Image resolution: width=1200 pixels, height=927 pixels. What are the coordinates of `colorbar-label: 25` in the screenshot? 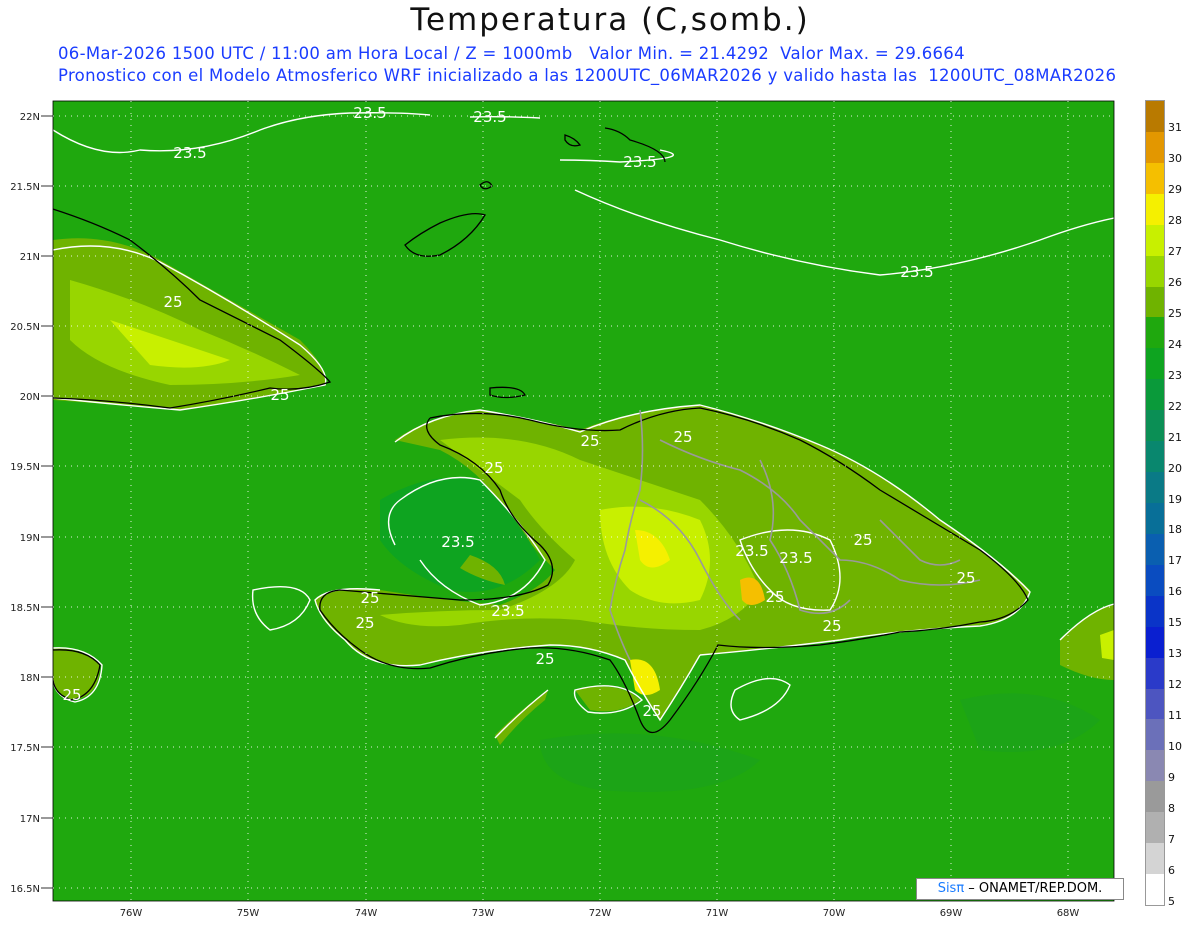 It's located at (1175, 313).